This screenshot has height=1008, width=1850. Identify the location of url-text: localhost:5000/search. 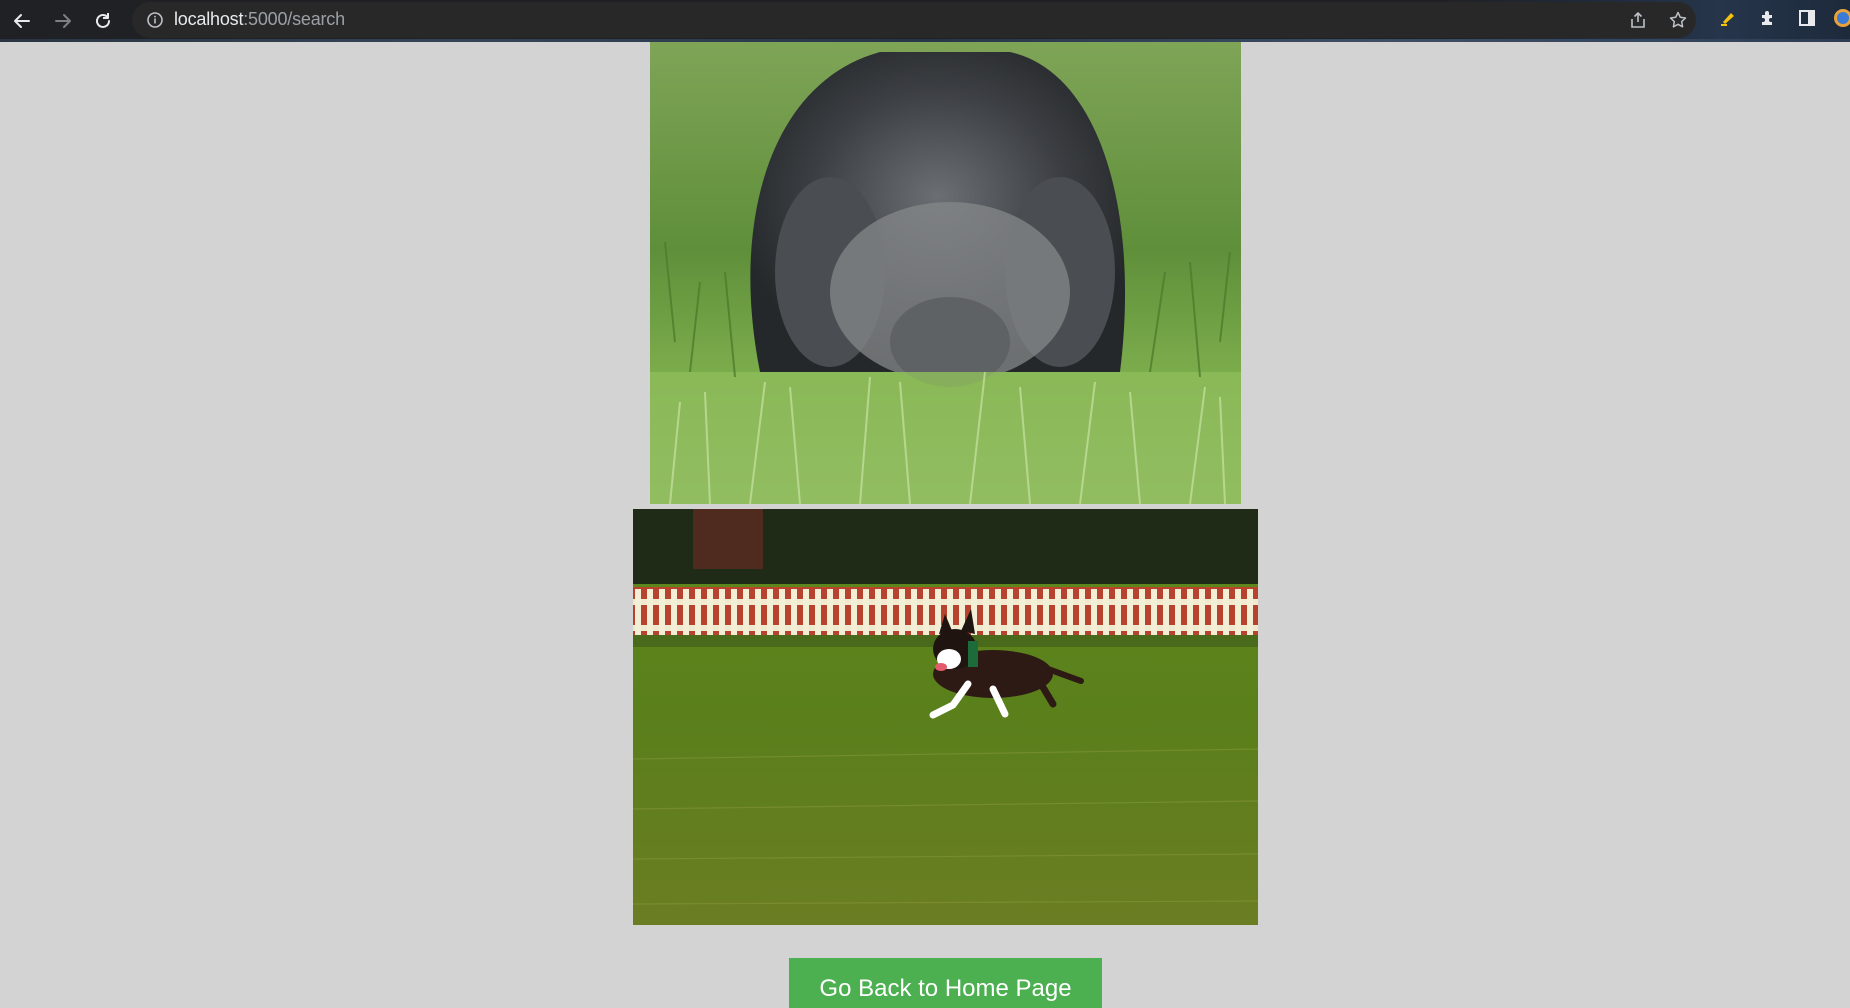
(259, 19).